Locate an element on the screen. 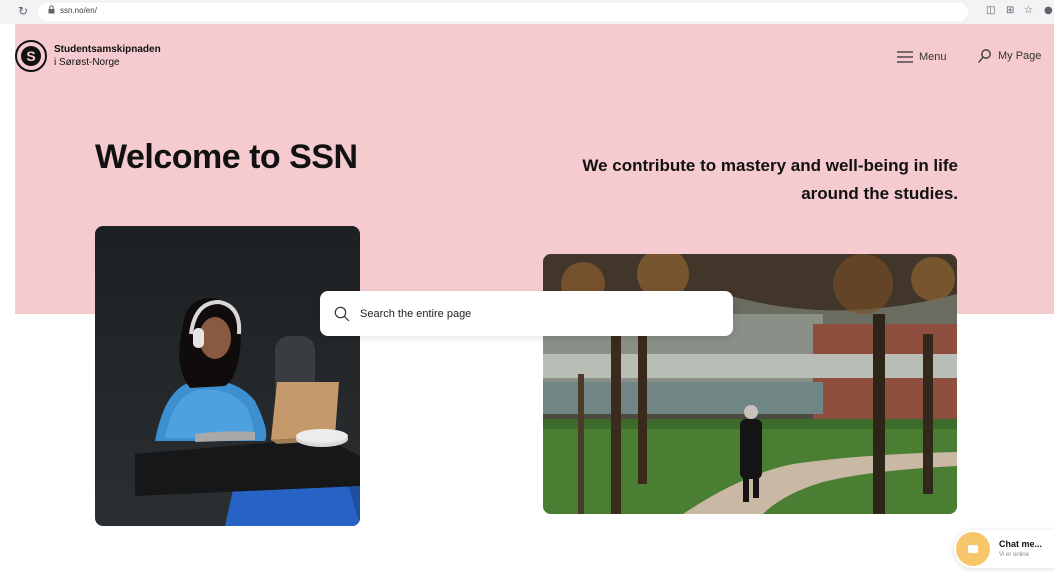 Image resolution: width=1054 pixels, height=572 pixels. brand-region: i Sørøst-Norge is located at coordinates (87, 62).